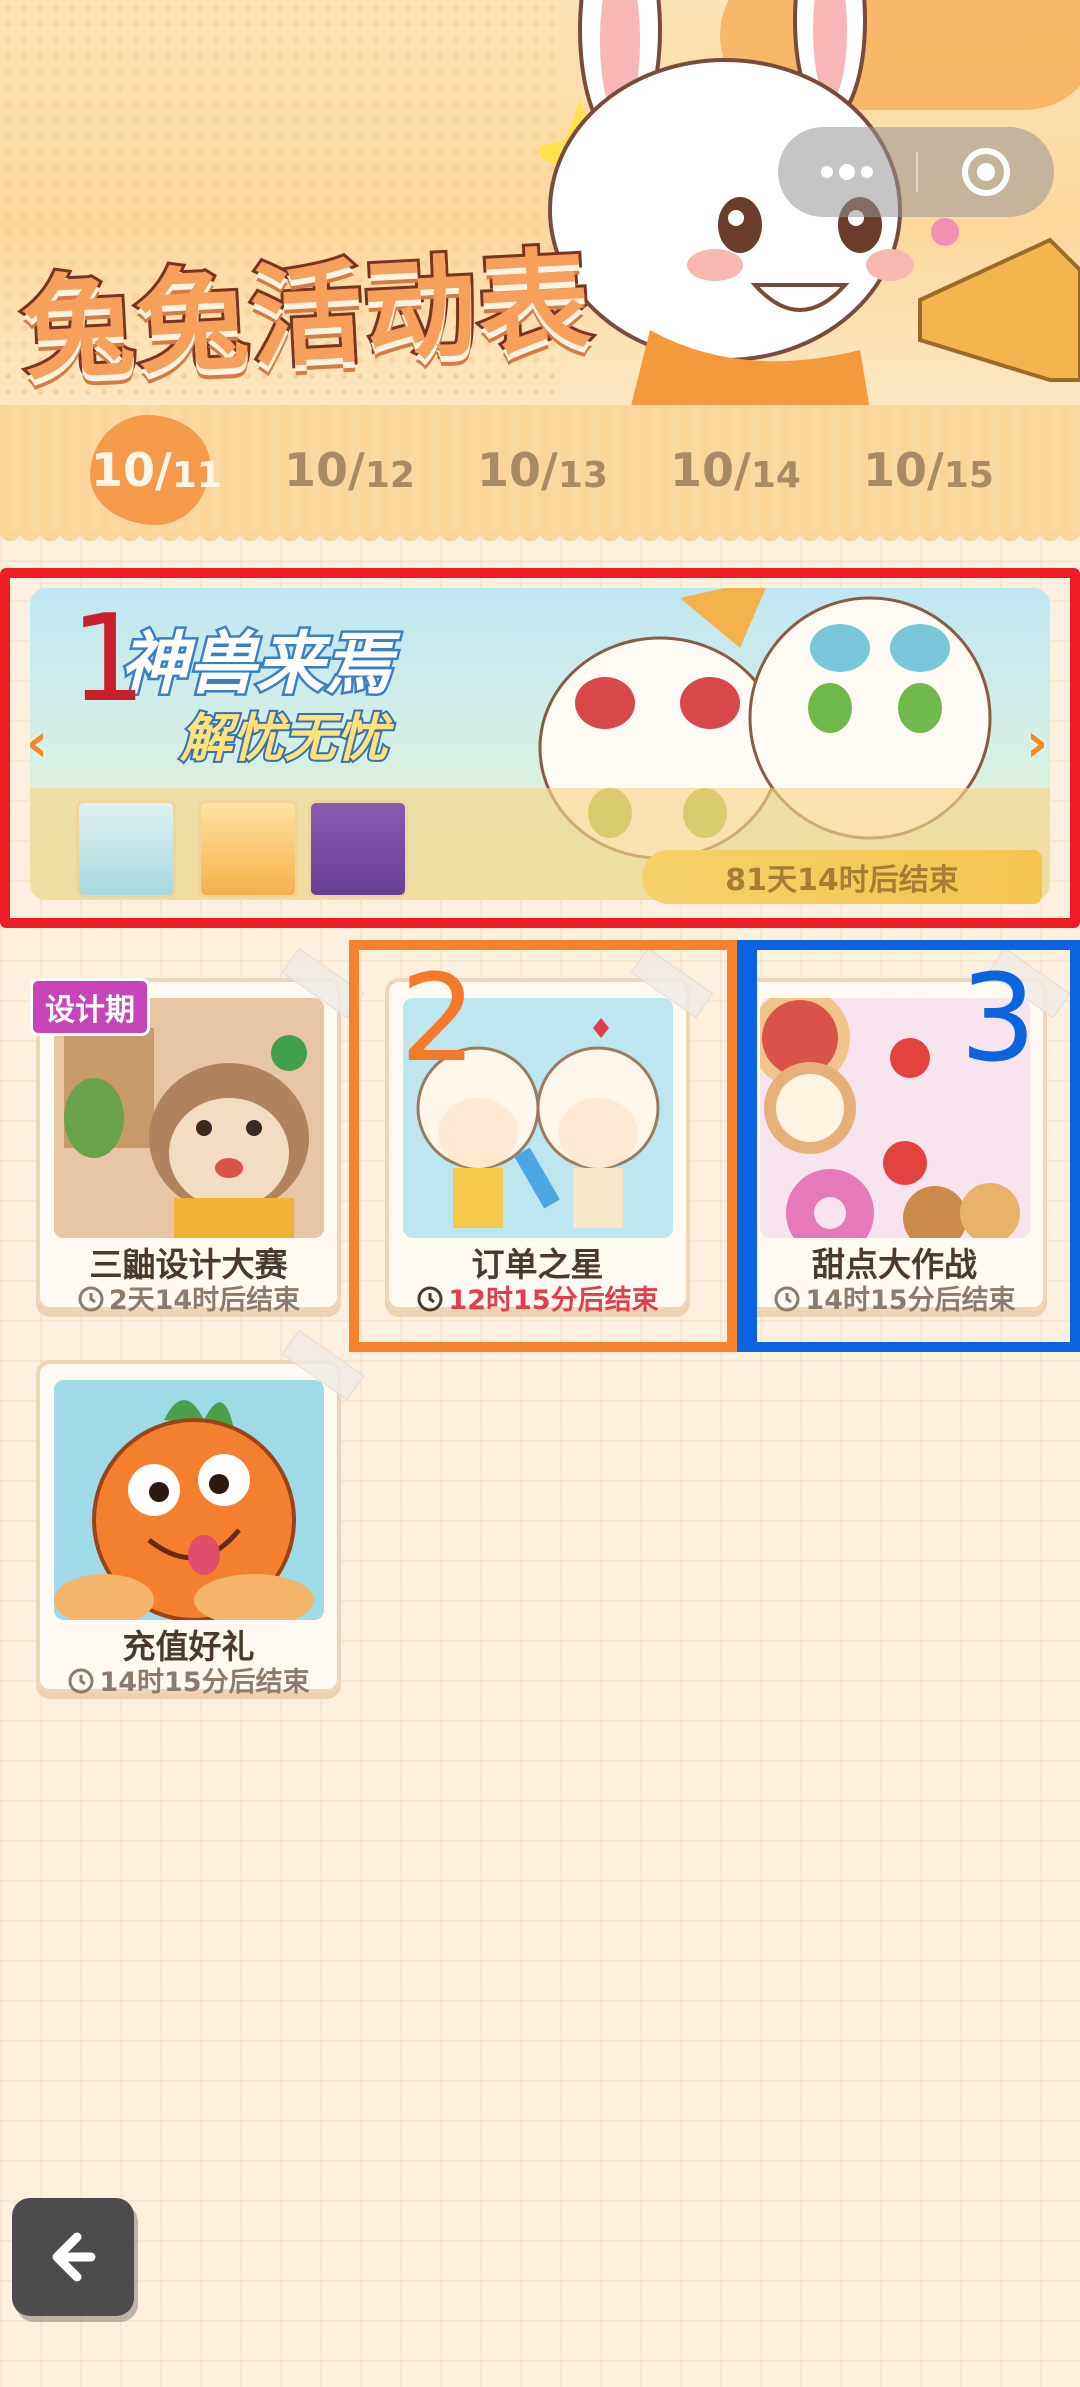 This screenshot has width=1080, height=2387. I want to click on tab-date-day: 12, so click(389, 475).